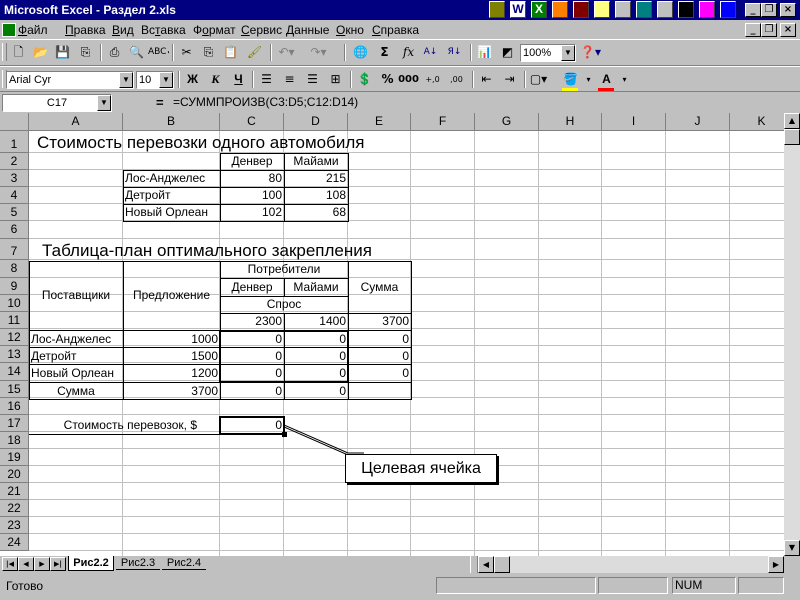 This screenshot has height=600, width=800. Describe the element at coordinates (379, 122) in the screenshot. I see `column-header-e: E` at that location.